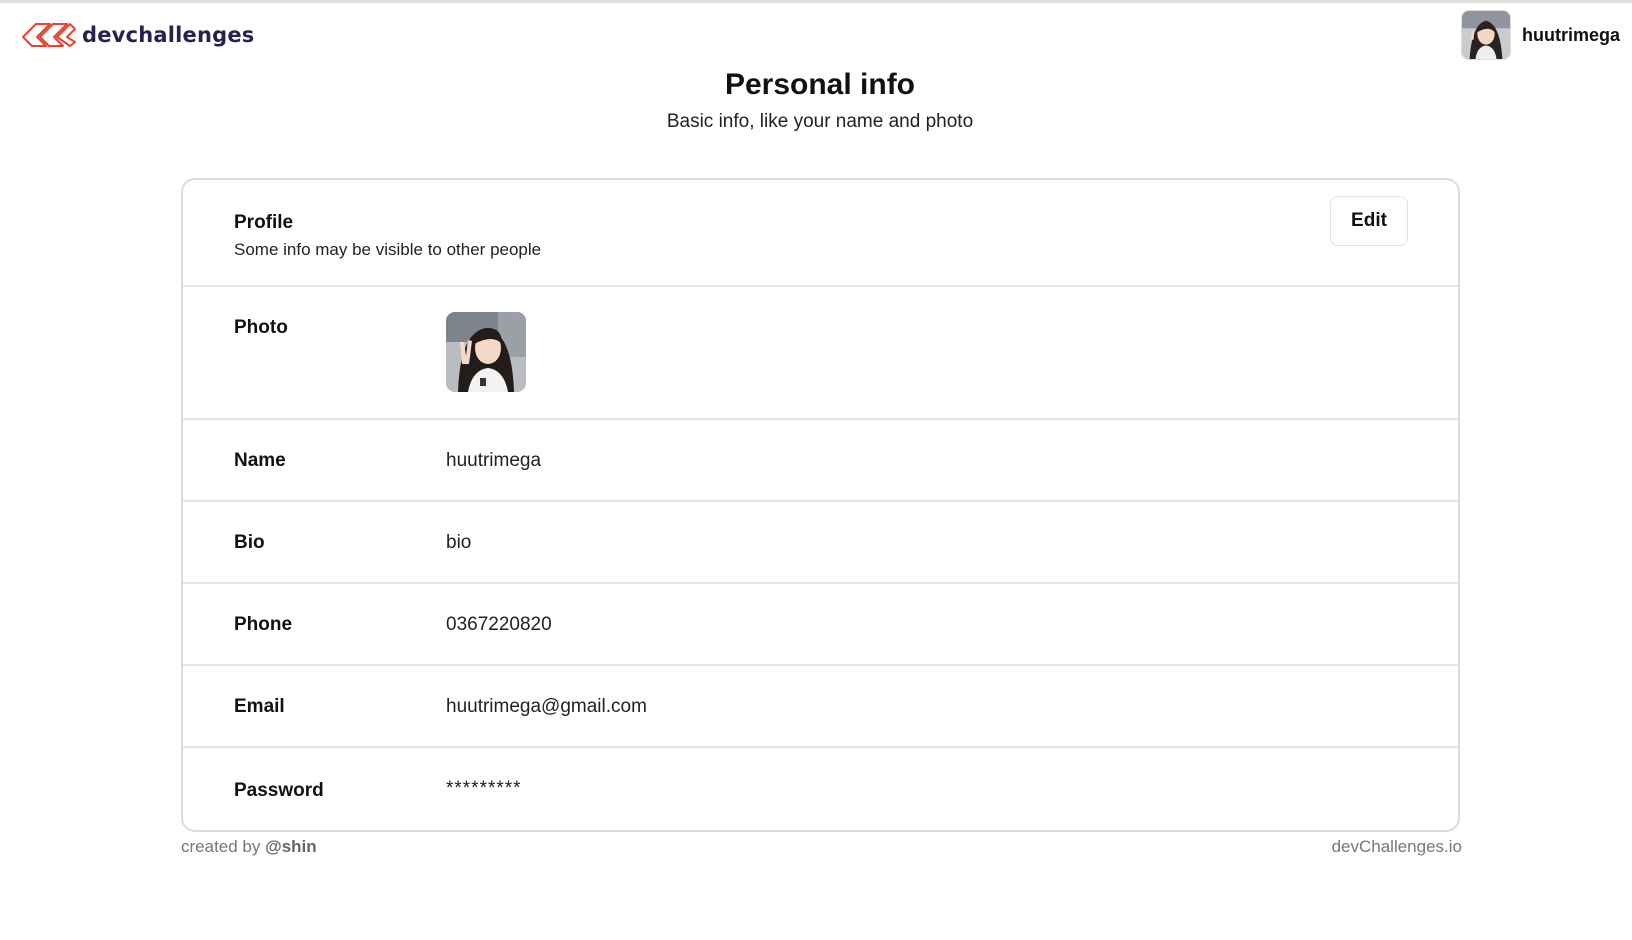 The image size is (1632, 940). I want to click on brand-name: devchallenges, so click(168, 35).